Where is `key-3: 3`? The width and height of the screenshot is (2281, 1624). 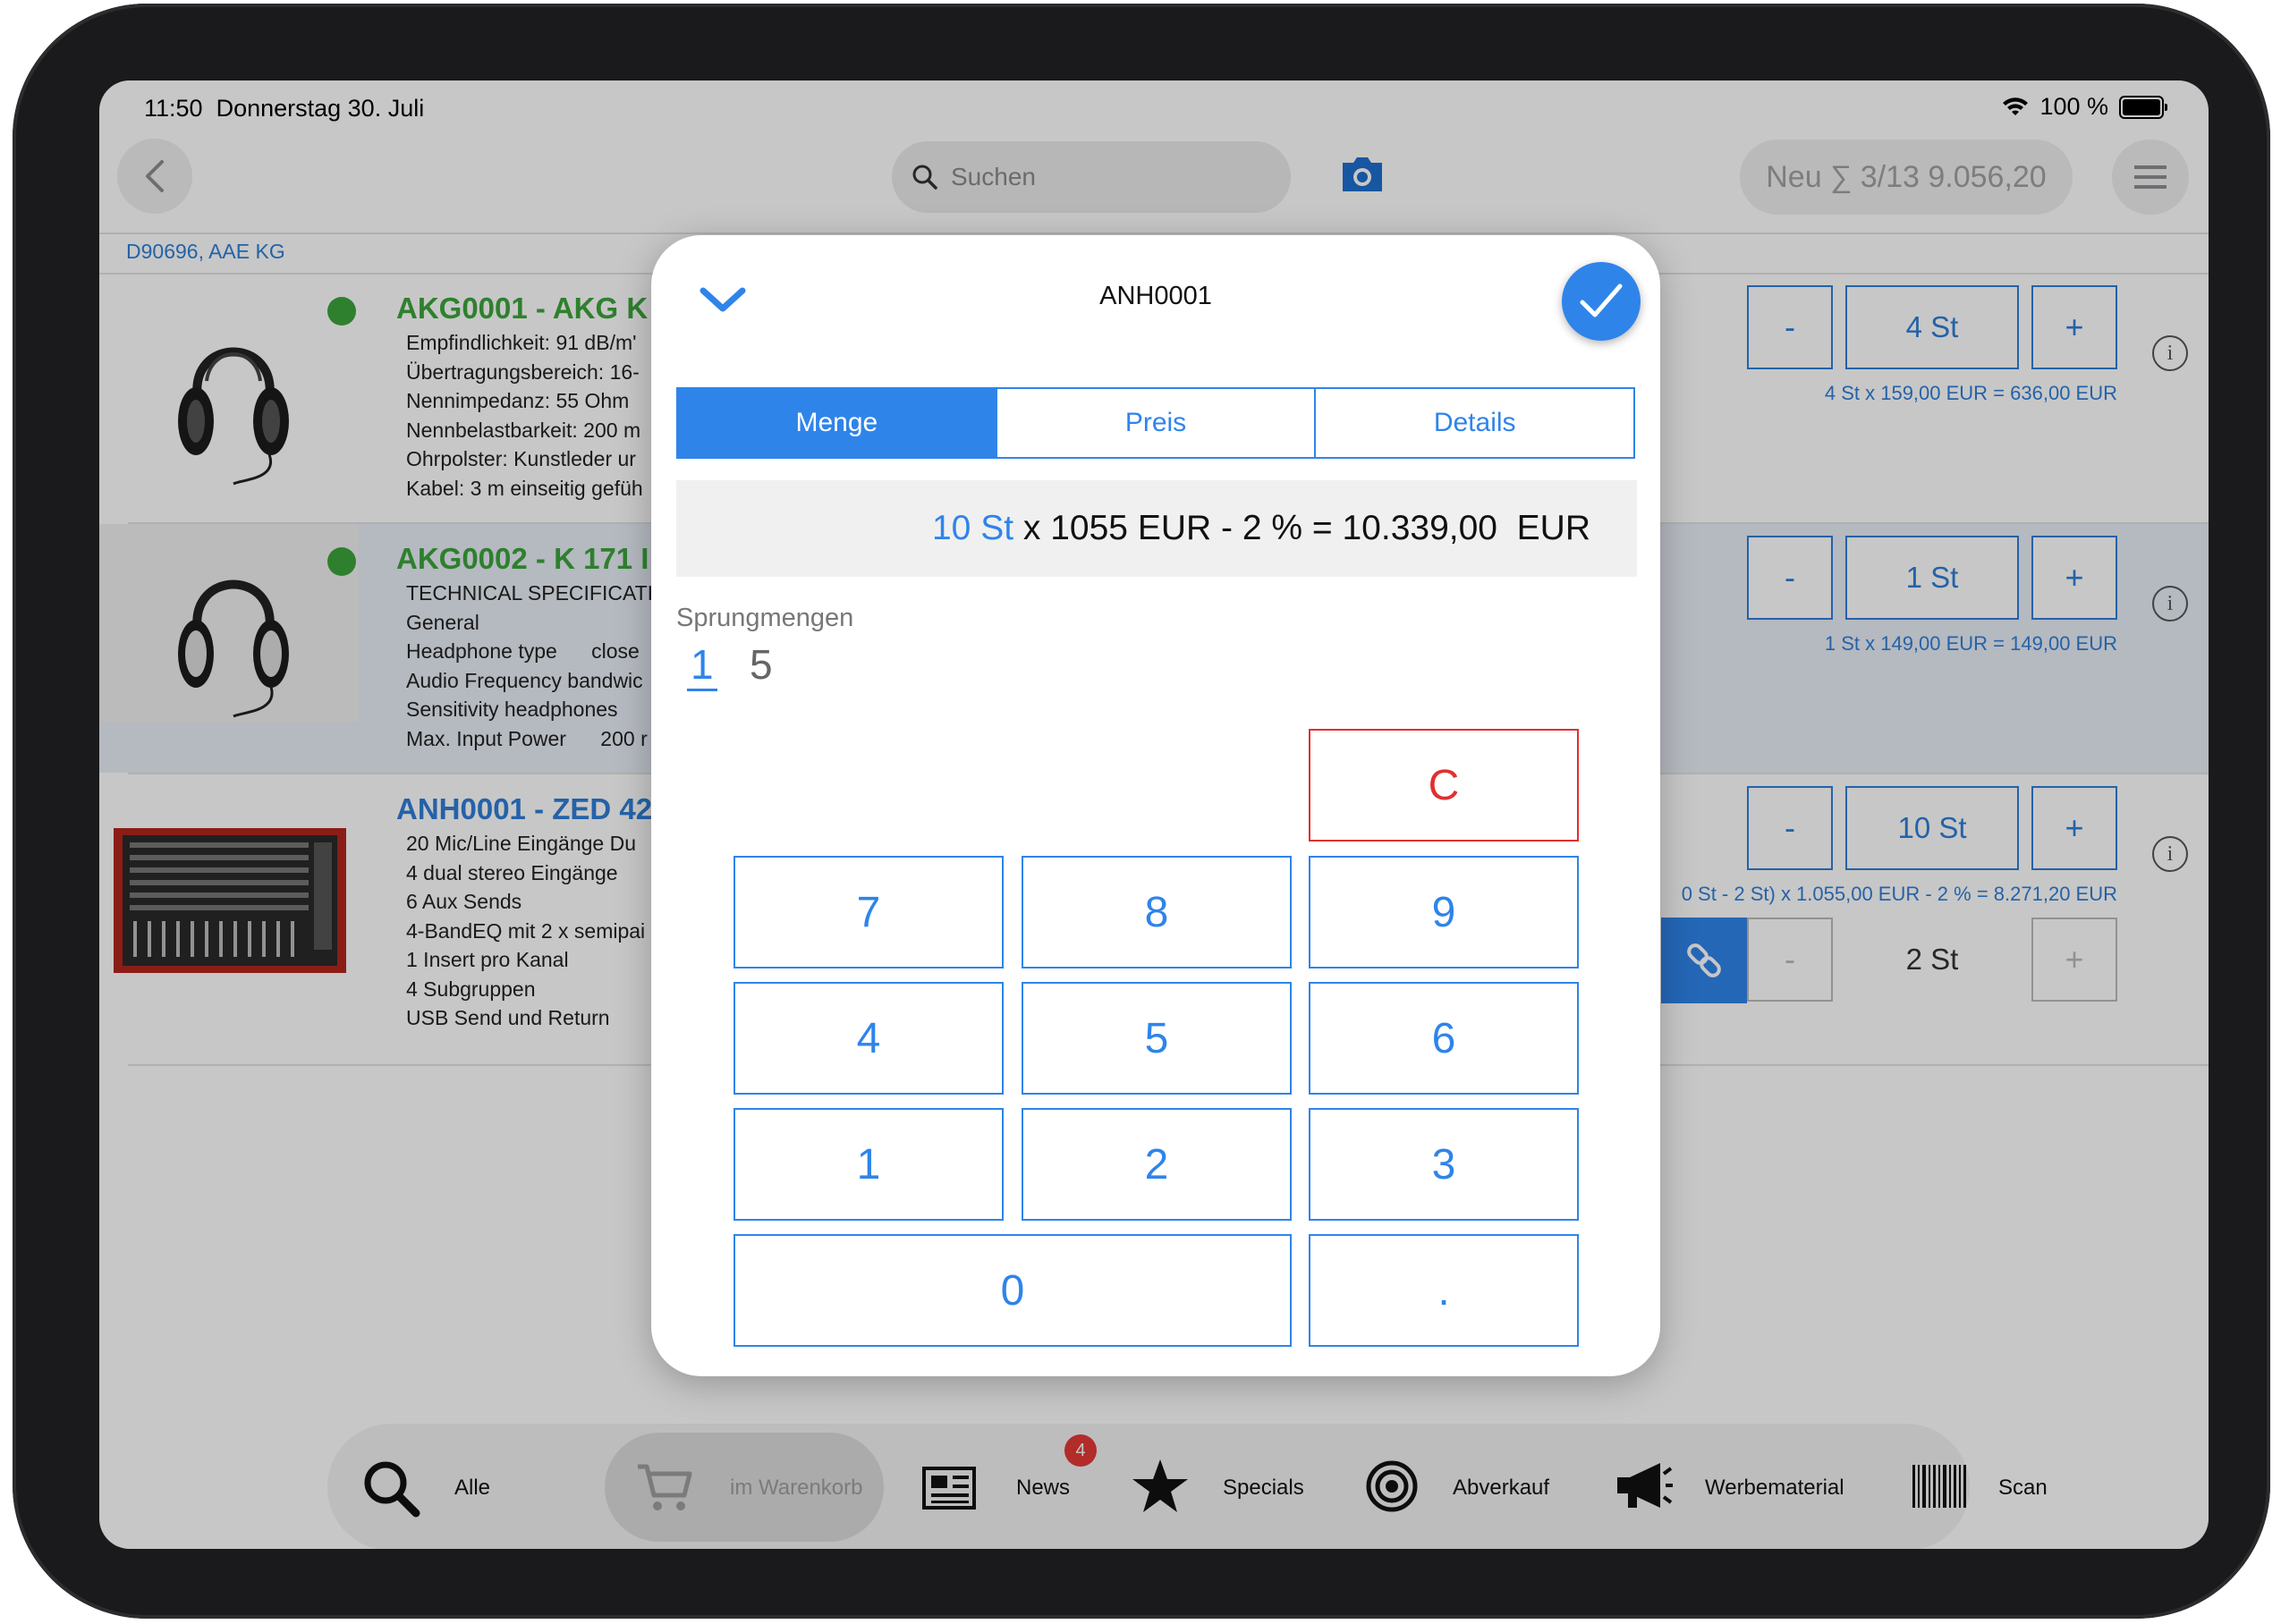
key-3: 3 is located at coordinates (1444, 1164).